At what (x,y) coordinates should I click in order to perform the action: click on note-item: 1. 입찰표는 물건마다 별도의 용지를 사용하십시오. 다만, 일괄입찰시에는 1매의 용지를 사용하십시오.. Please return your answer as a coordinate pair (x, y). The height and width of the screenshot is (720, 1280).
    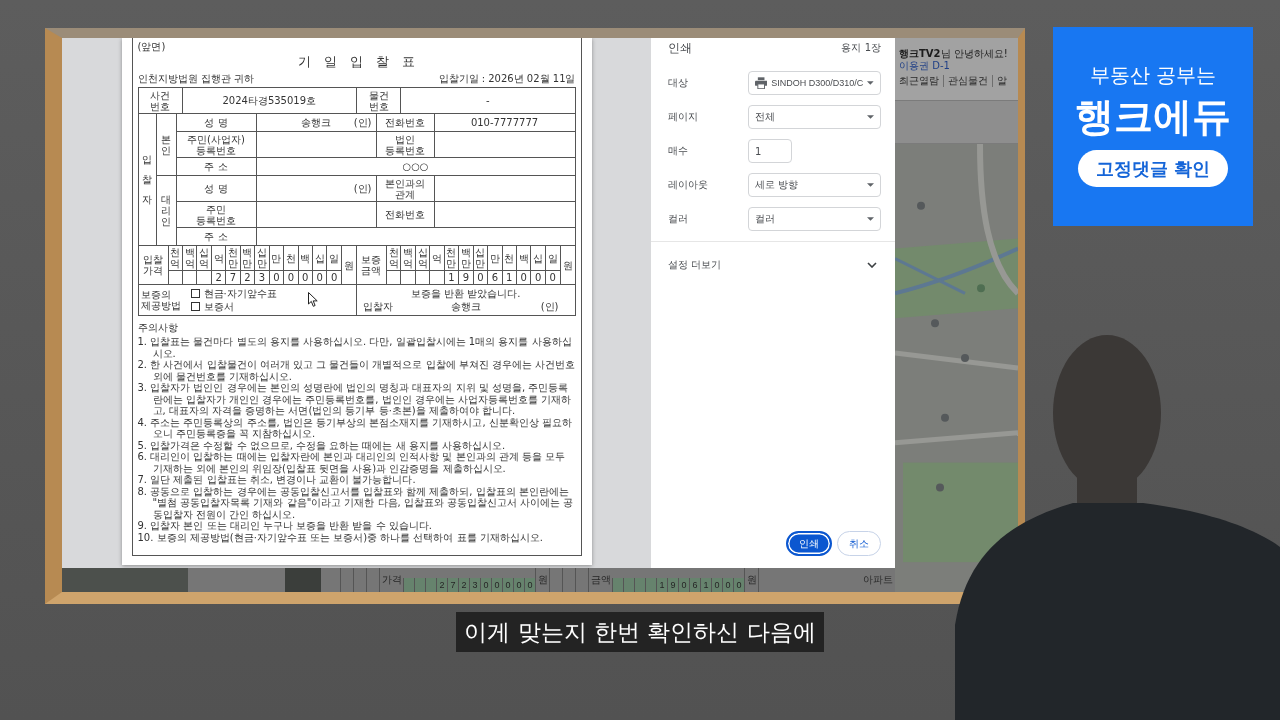
    Looking at the image, I should click on (355, 347).